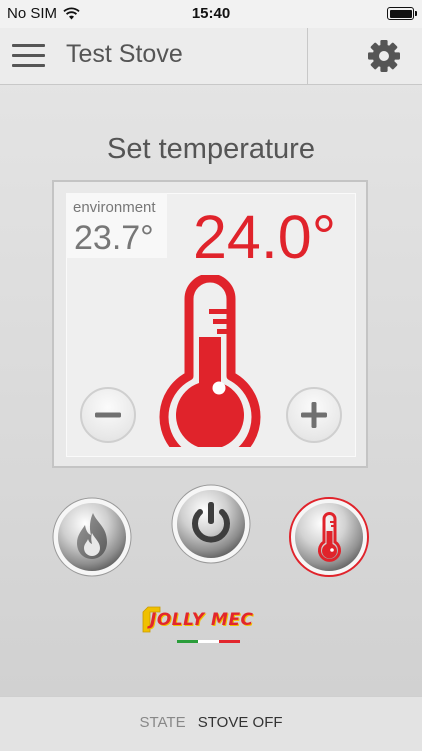  Describe the element at coordinates (211, 524) in the screenshot. I see `power-button` at that location.